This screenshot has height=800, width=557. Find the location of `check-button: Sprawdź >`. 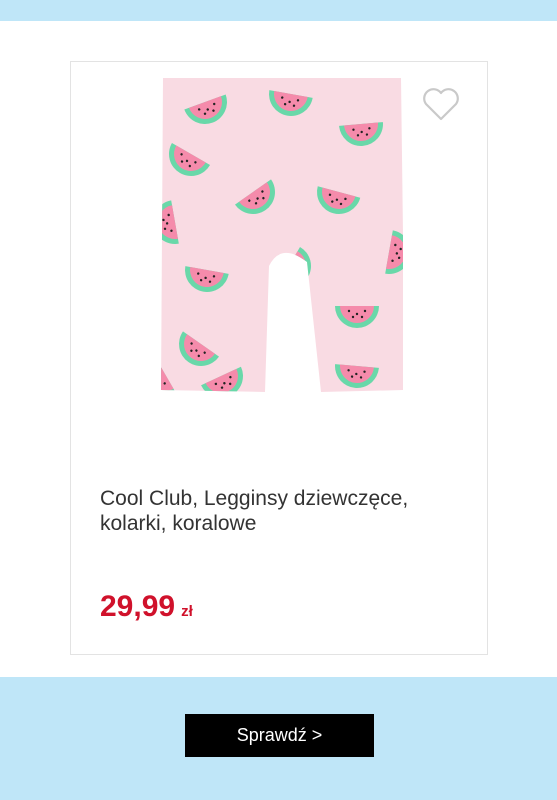

check-button: Sprawdź > is located at coordinates (279, 735).